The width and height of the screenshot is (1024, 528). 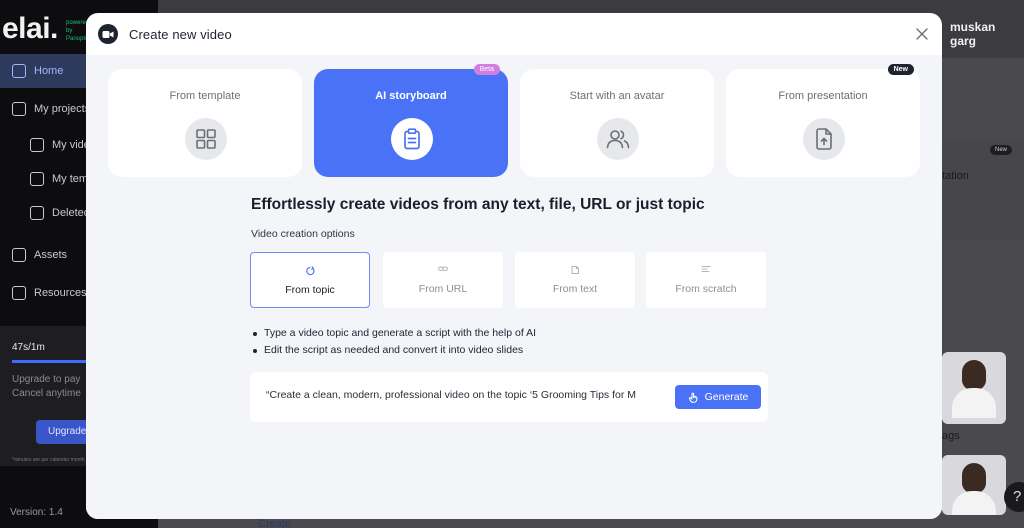 What do you see at coordinates (28, 347) in the screenshot?
I see `usage-value: 47s/1m` at bounding box center [28, 347].